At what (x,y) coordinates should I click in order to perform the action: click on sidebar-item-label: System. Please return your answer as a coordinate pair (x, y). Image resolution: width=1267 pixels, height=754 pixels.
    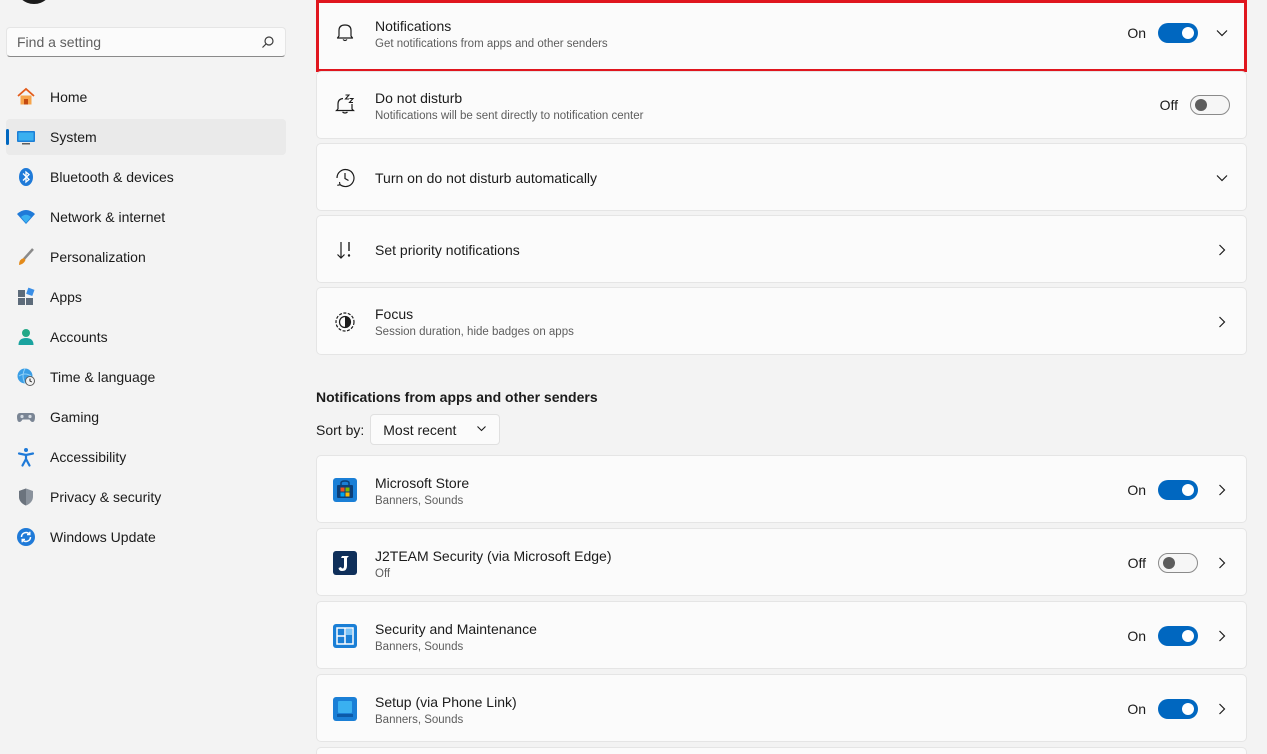
    Looking at the image, I should click on (73, 137).